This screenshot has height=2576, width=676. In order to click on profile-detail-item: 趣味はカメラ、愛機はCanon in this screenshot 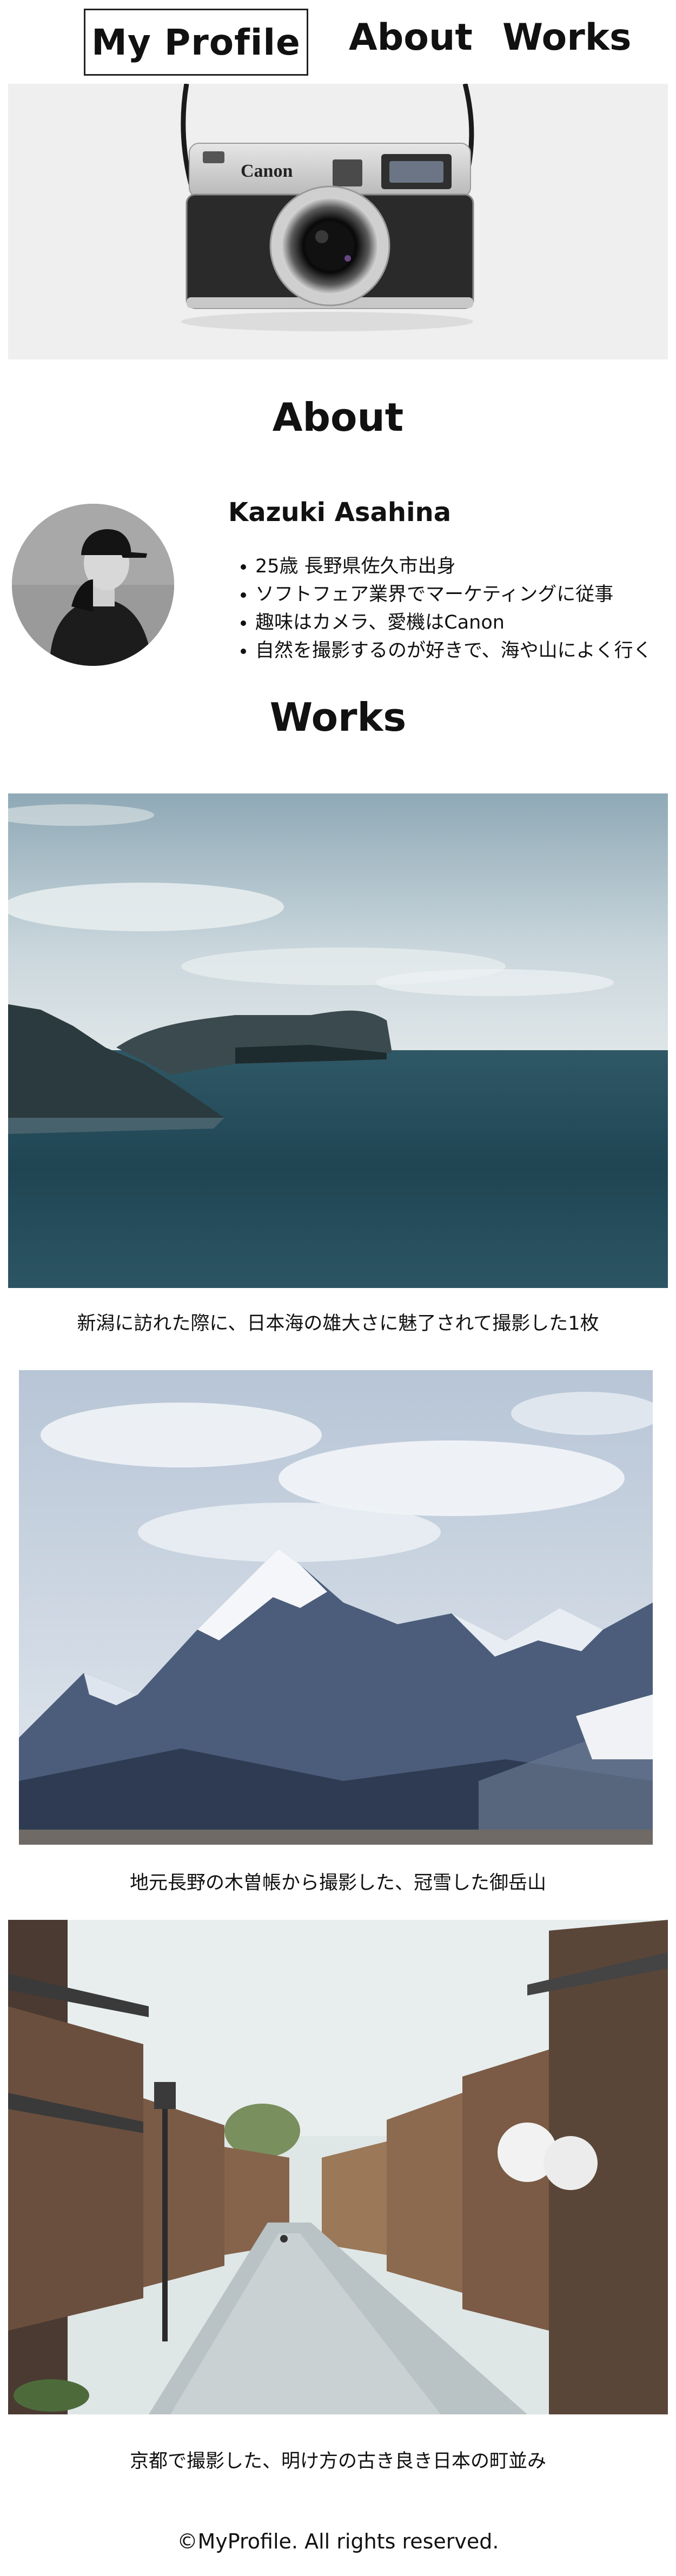, I will do `click(453, 623)`.